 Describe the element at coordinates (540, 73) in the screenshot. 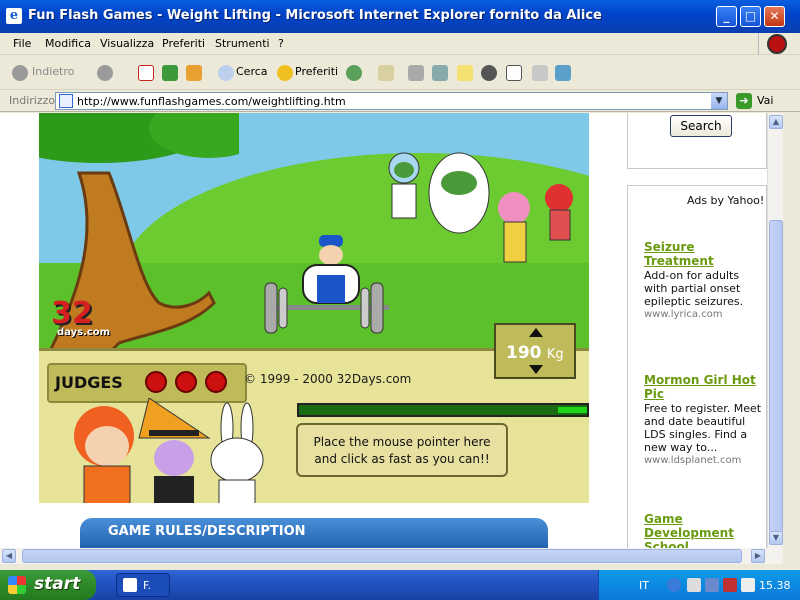

I see `tools-icon` at that location.